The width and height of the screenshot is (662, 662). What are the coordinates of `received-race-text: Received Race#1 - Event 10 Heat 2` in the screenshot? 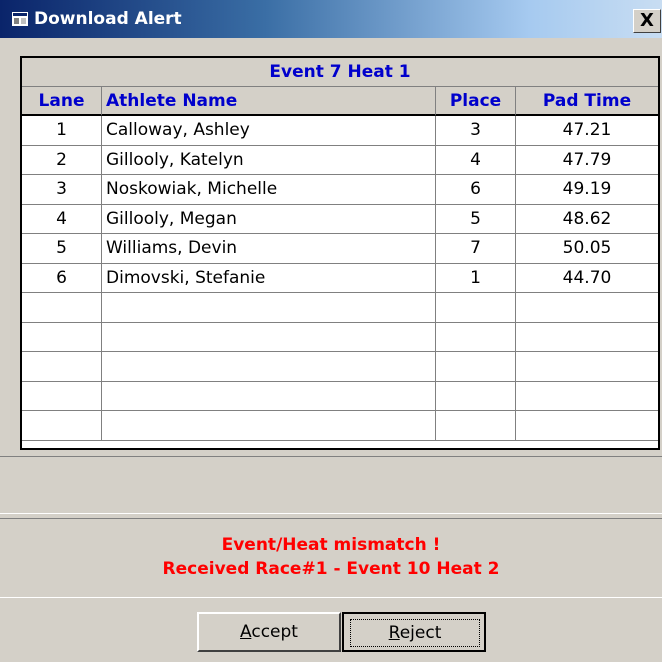 It's located at (331, 569).